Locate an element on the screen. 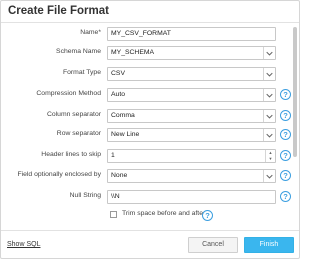  enclosed-by-label: Field optionally enclosed by is located at coordinates (59, 174).